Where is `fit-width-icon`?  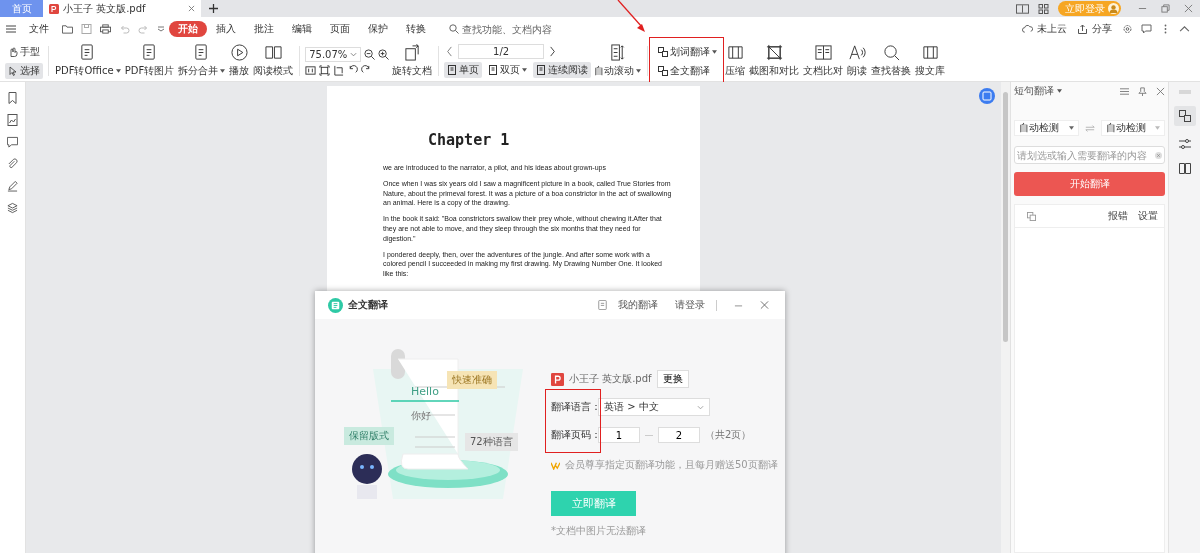
fit-width-icon is located at coordinates (339, 70).